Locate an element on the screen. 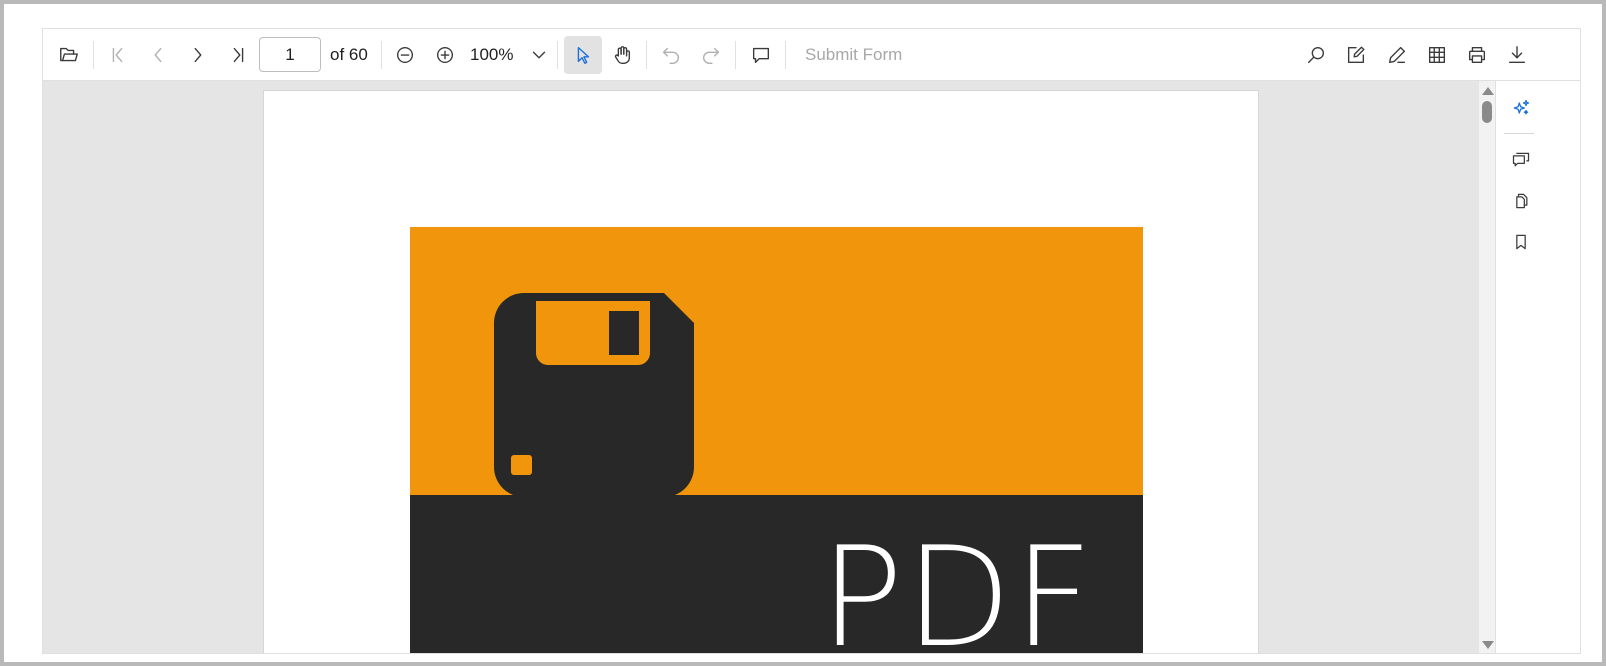 The height and width of the screenshot is (666, 1606). zoom-in-icon is located at coordinates (445, 55).